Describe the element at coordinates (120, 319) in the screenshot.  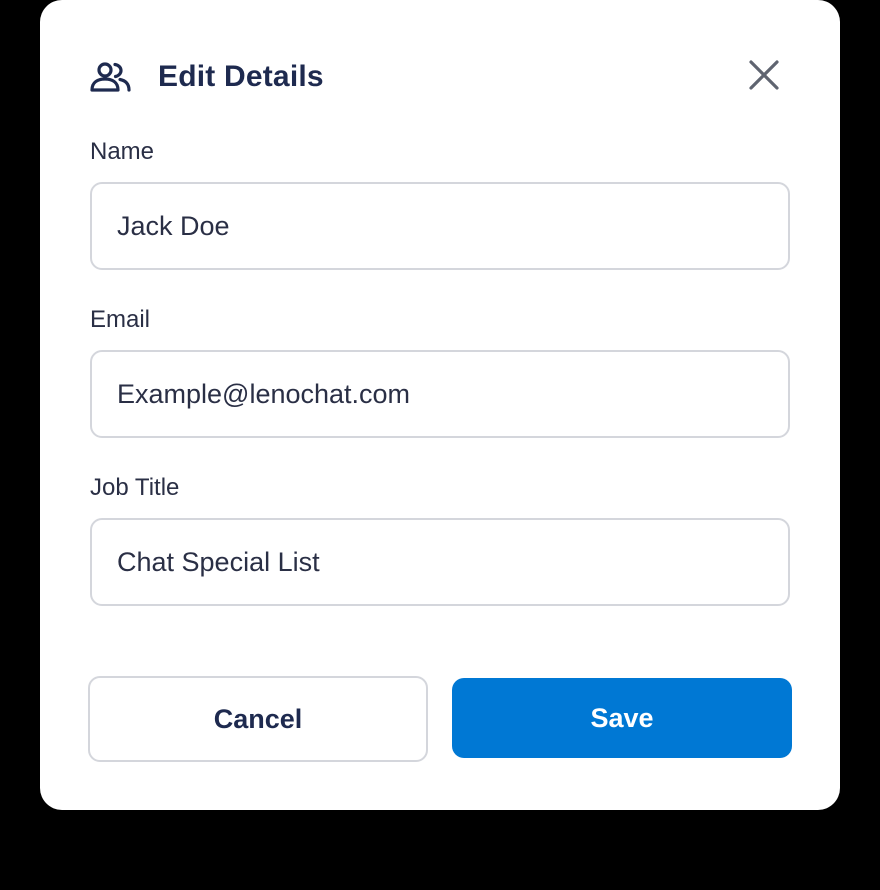
I see `email-label: Email` at that location.